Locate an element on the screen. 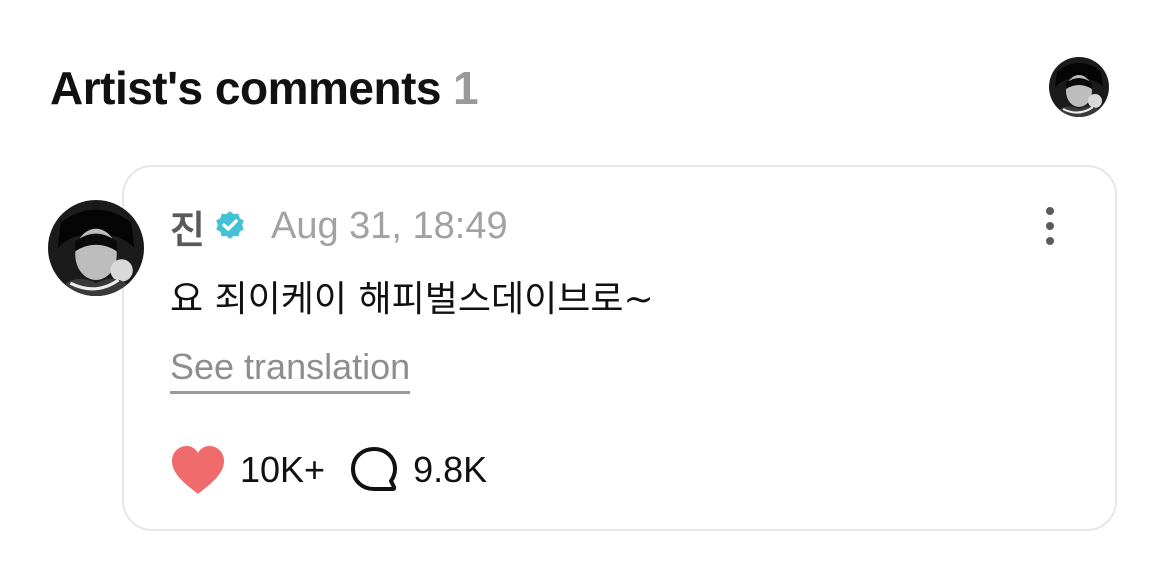  reply-button: 9.8K is located at coordinates (418, 470).